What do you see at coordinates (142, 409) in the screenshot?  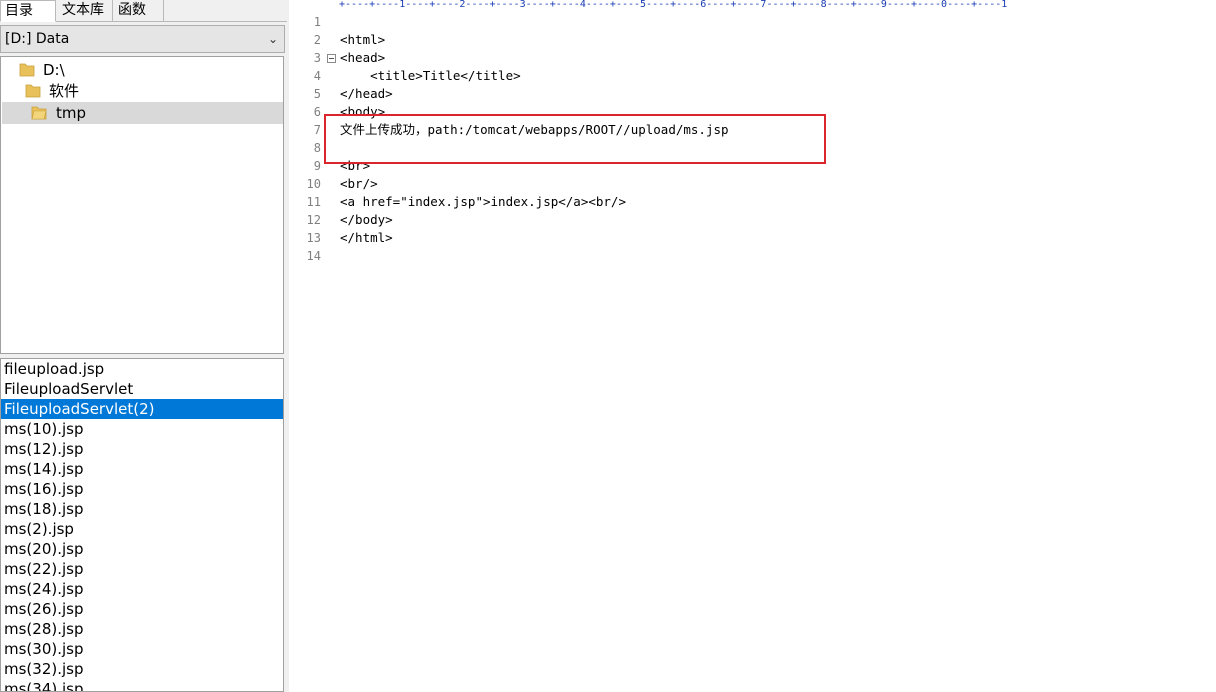 I see `file-list-item: FileuploadServlet(2)` at bounding box center [142, 409].